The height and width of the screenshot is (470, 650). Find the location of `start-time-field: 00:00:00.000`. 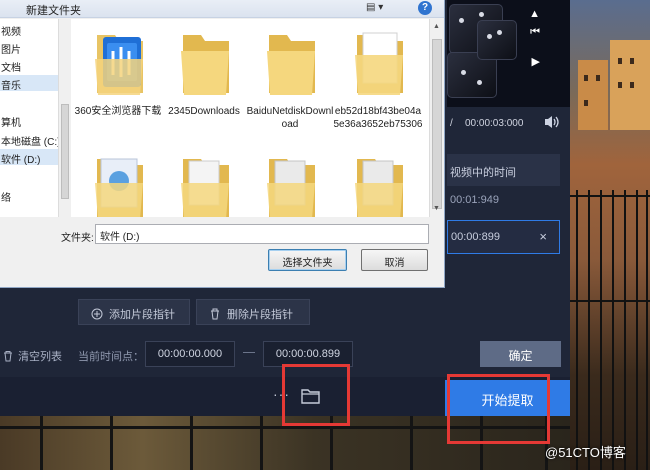

start-time-field: 00:00:00.000 is located at coordinates (190, 354).